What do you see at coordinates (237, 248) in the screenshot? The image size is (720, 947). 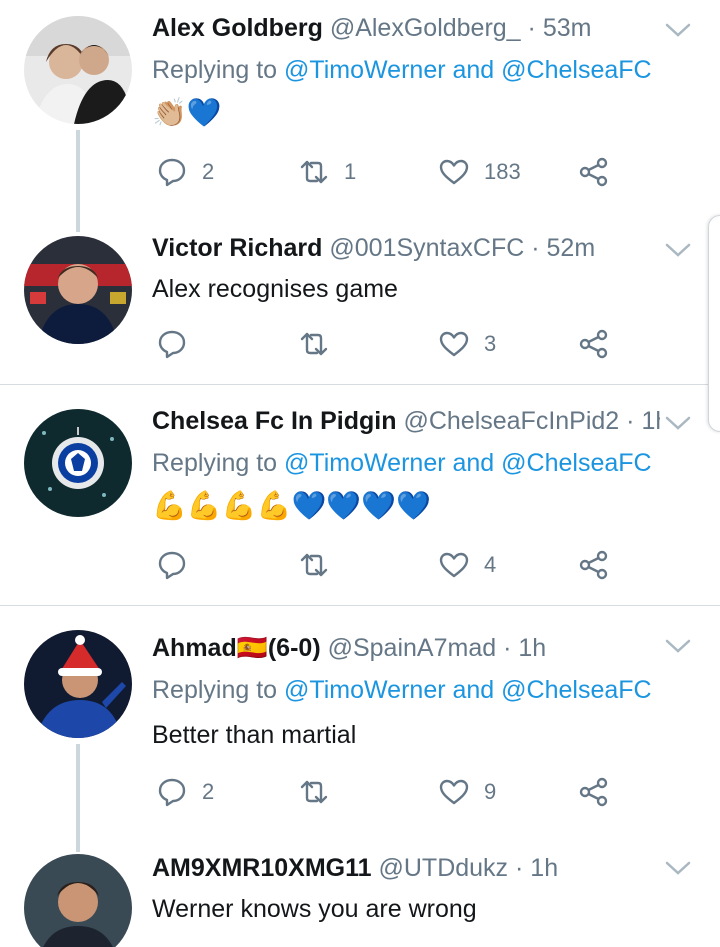 I see `author-name: Victor Richard` at bounding box center [237, 248].